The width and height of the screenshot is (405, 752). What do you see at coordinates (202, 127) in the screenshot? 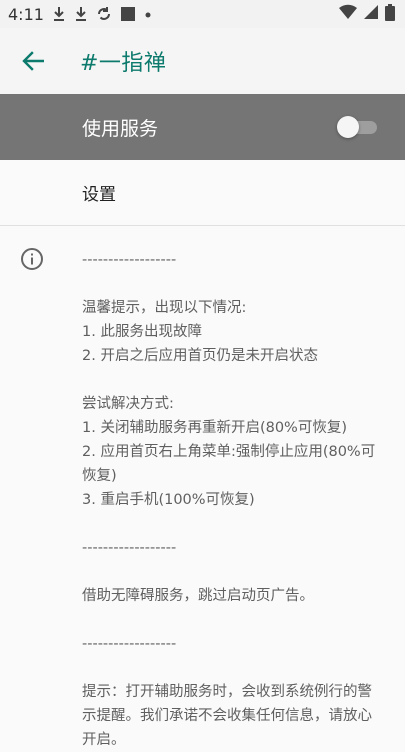
I see `use-service-row: 使用服务` at bounding box center [202, 127].